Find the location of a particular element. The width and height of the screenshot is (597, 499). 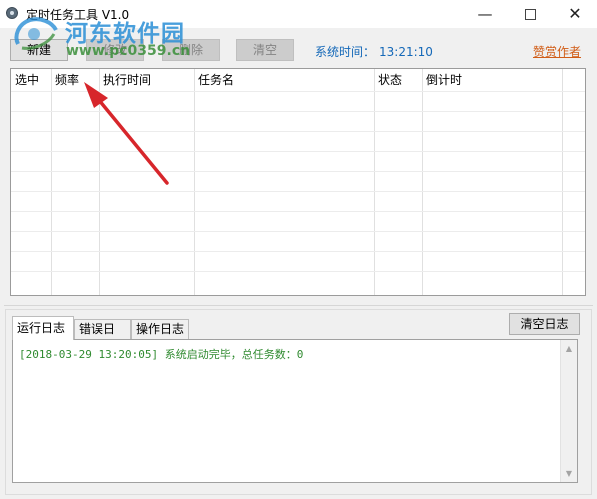

maximize-icon is located at coordinates (530, 14).